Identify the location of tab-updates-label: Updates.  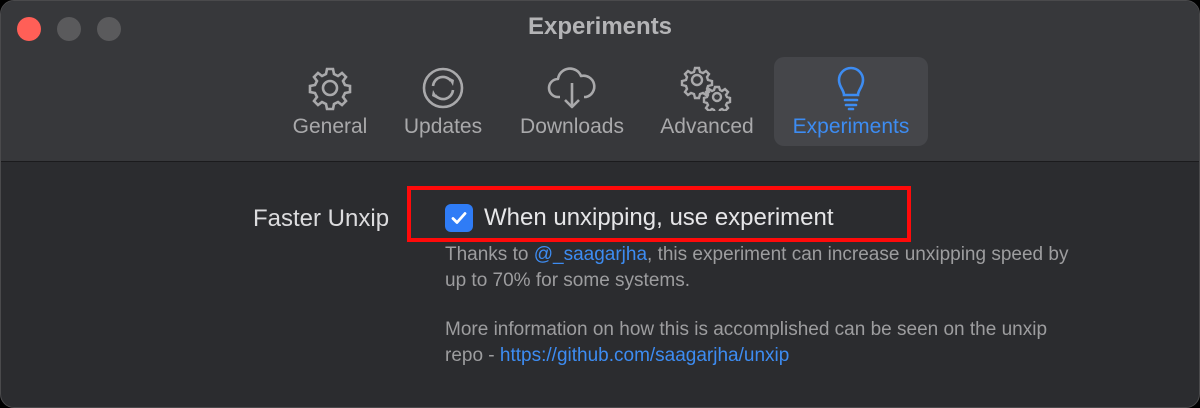
(443, 126).